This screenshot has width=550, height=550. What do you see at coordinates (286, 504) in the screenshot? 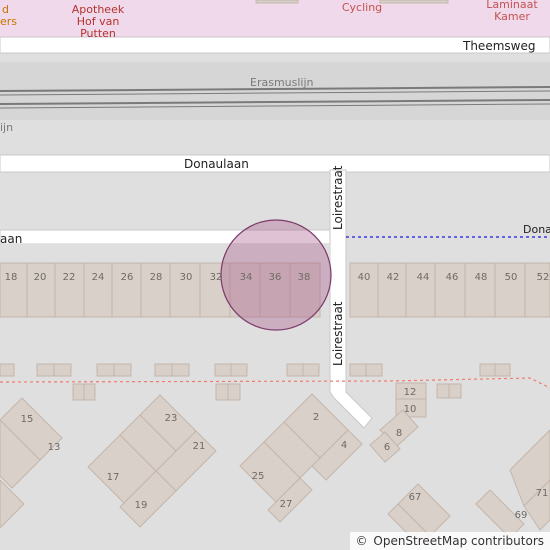
I see `house-number: 27` at bounding box center [286, 504].